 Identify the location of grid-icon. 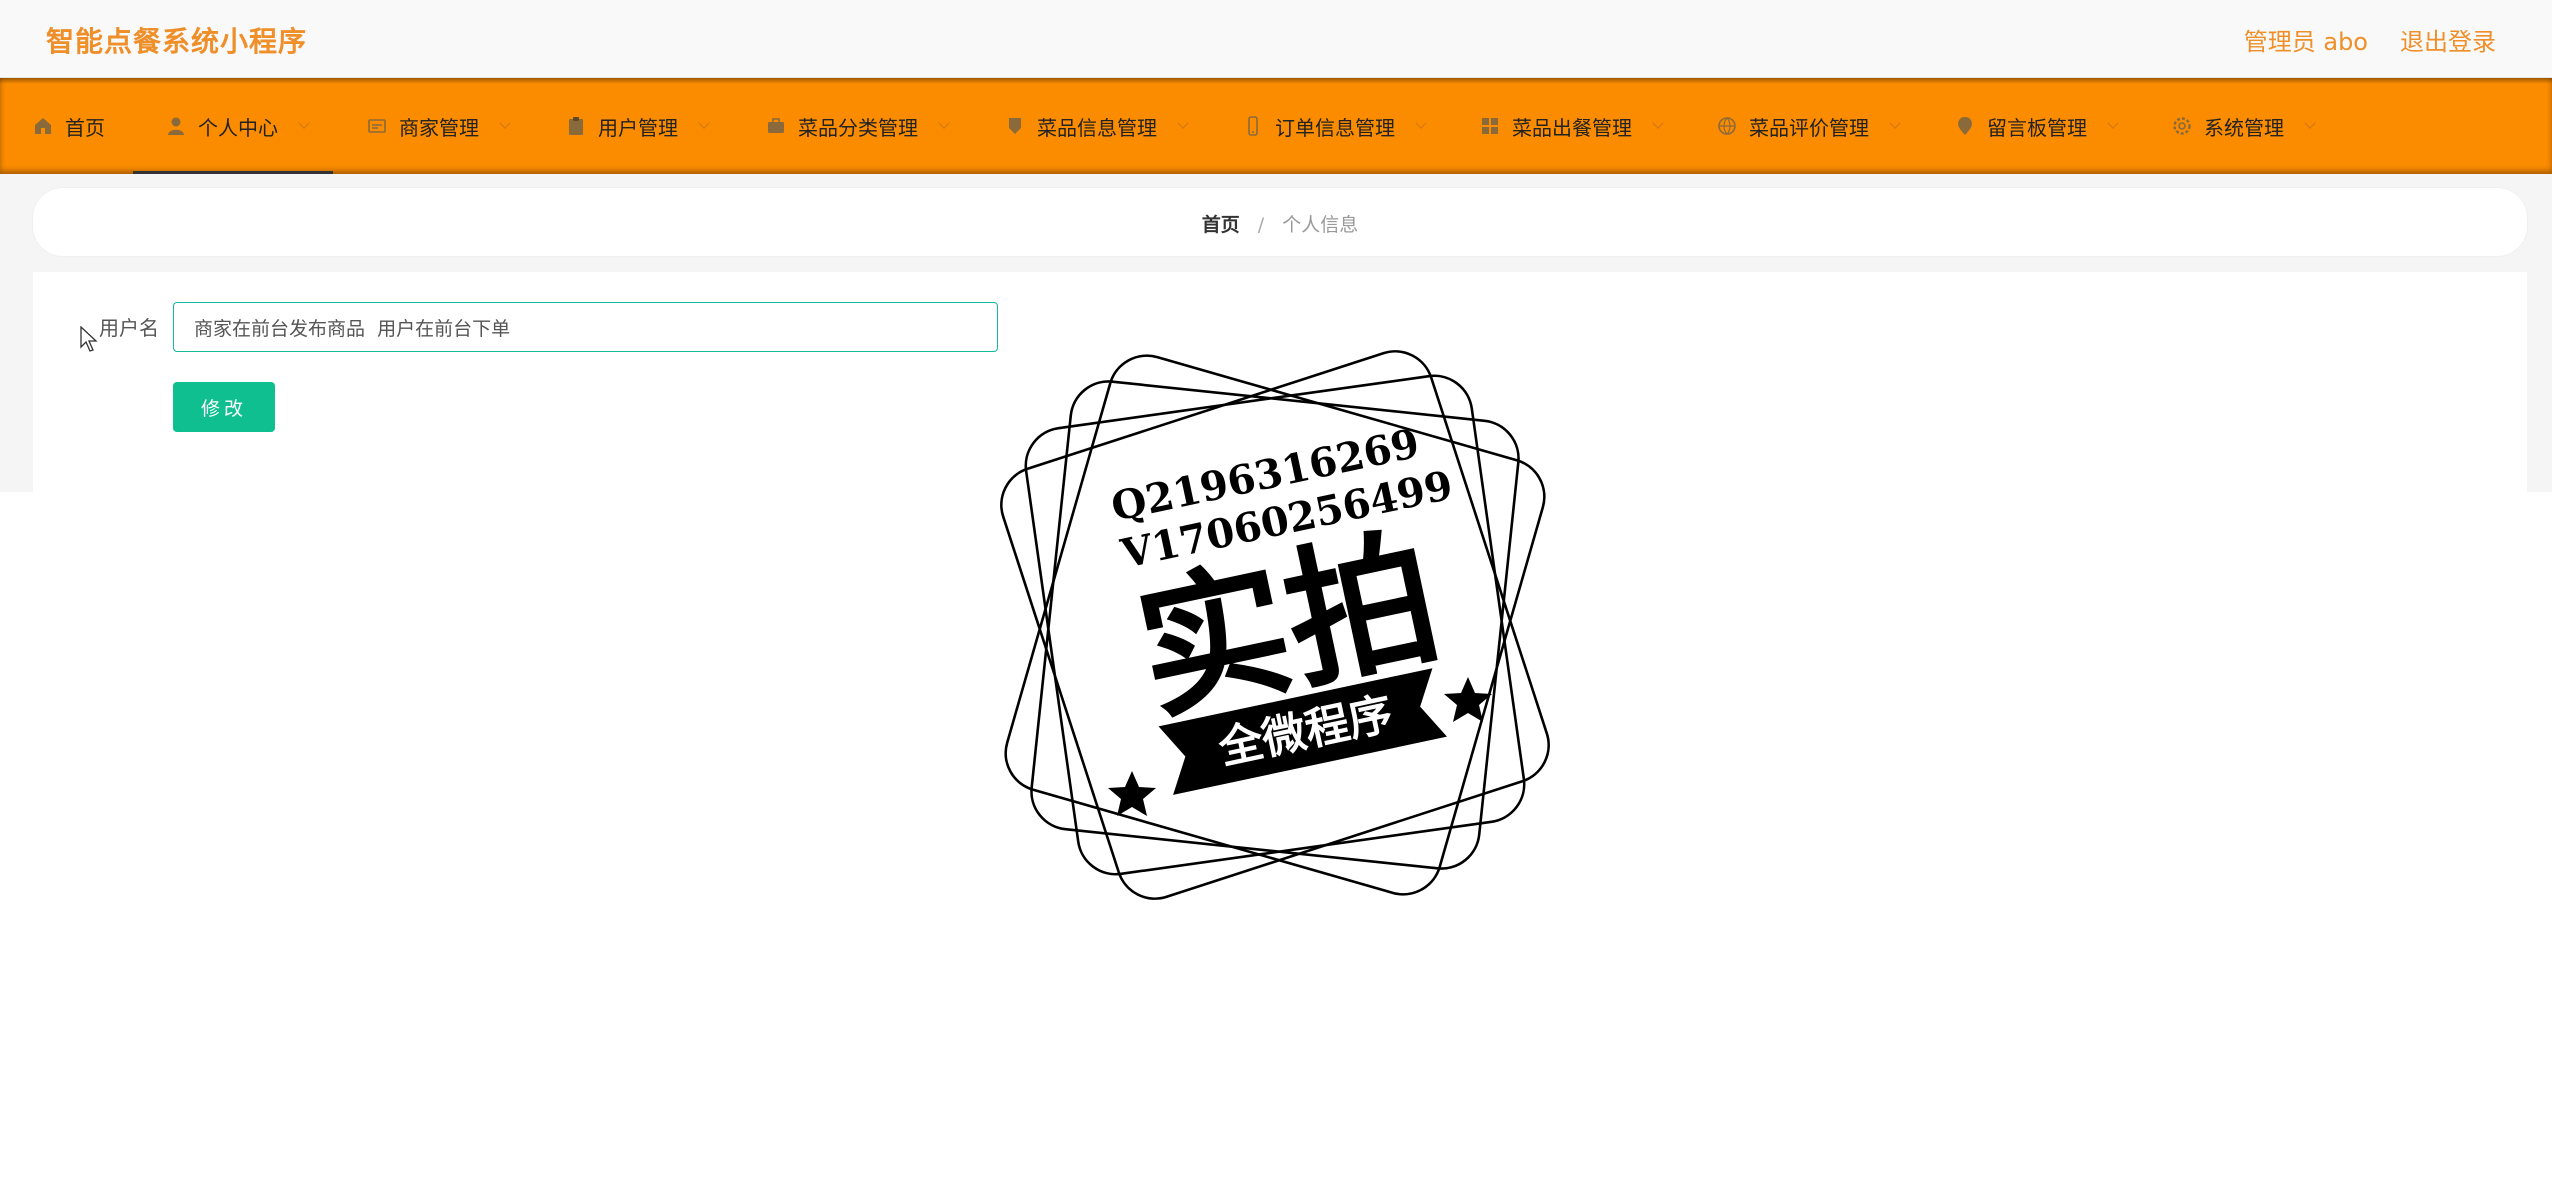
(1490, 126).